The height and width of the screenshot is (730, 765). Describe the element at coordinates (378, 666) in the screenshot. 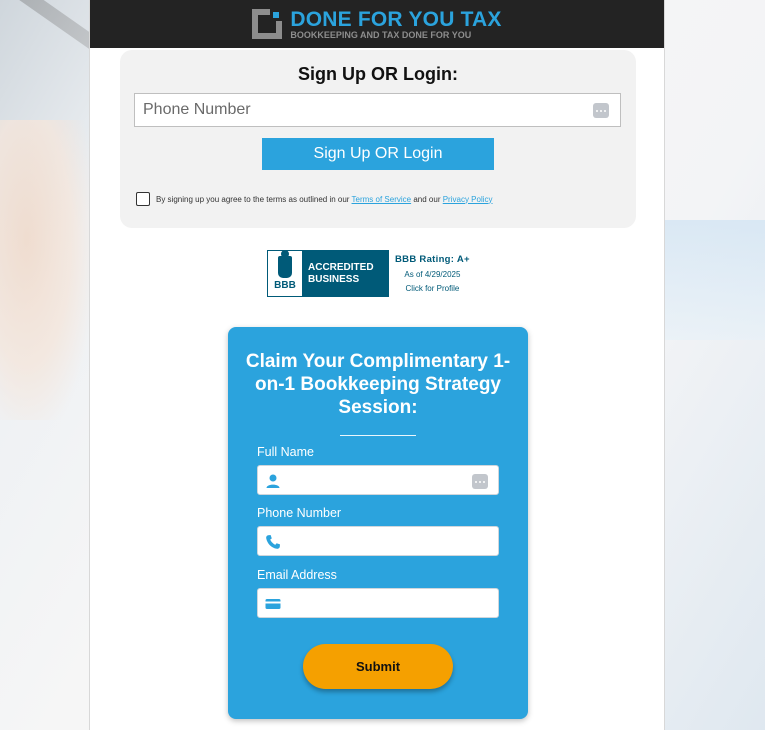

I see `submit-button: Submit` at that location.